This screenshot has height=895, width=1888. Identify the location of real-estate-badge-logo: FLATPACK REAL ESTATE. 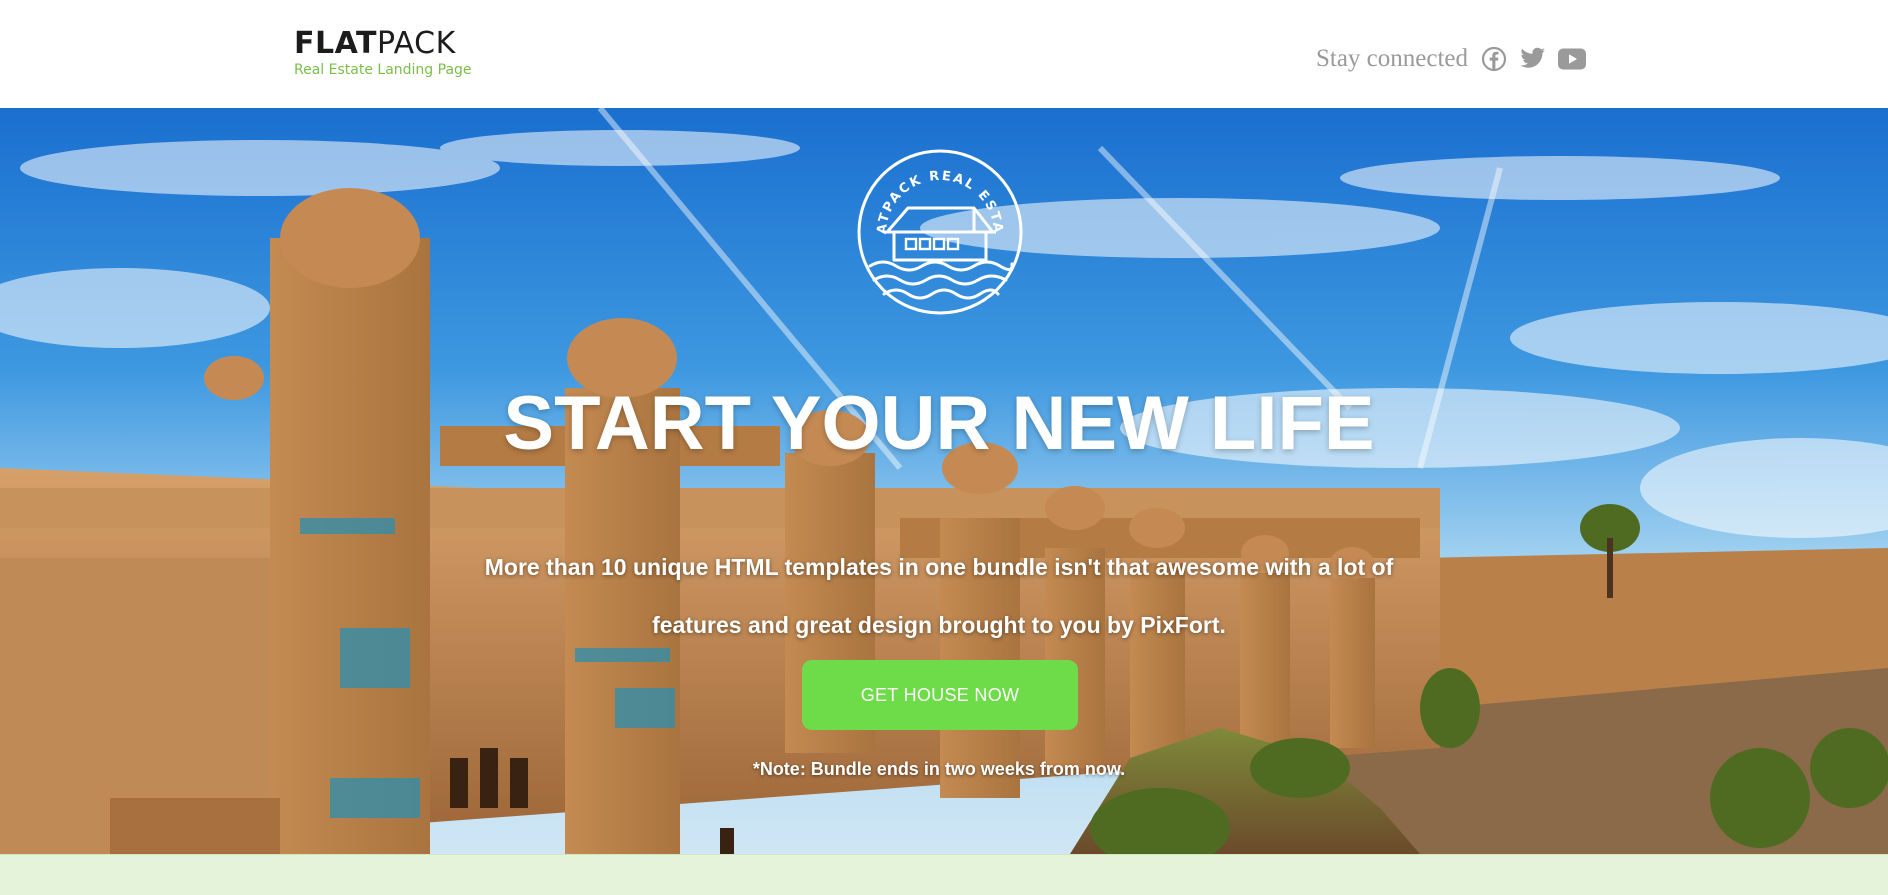
(939, 231).